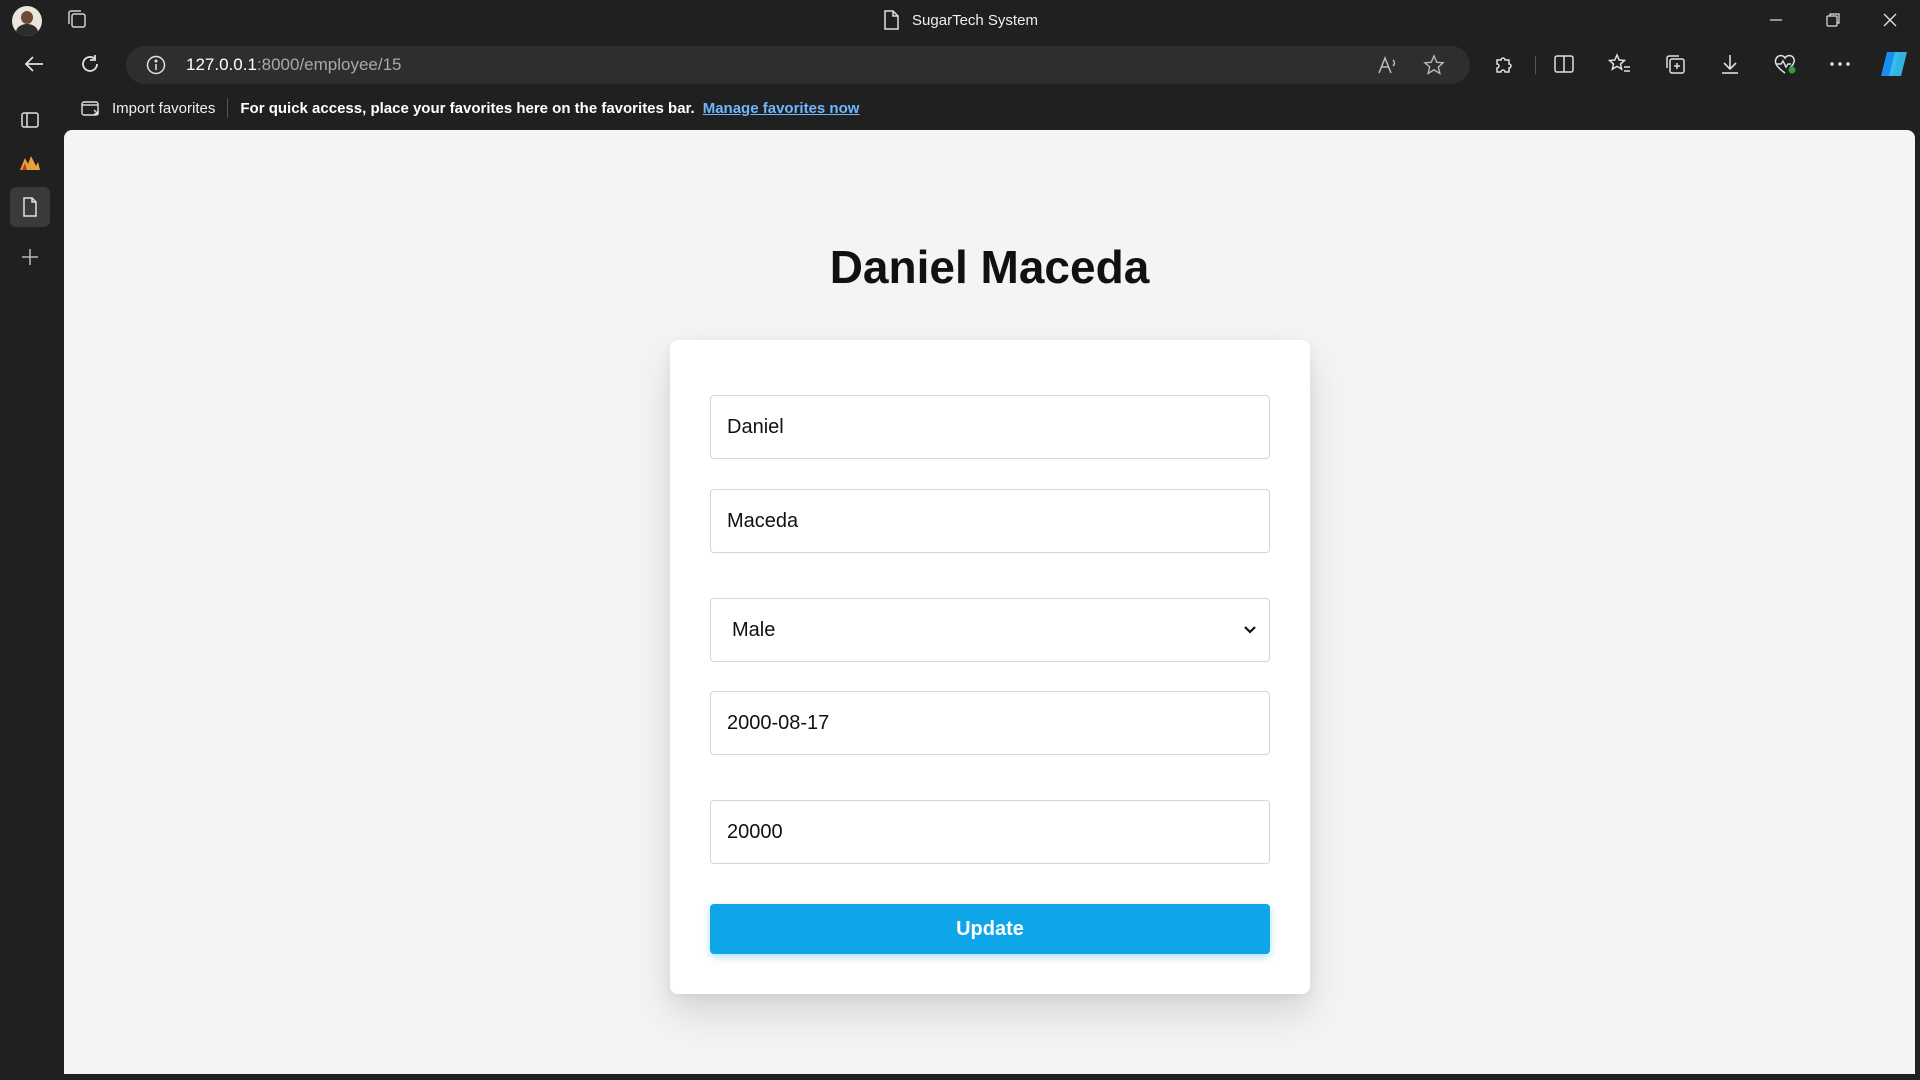  I want to click on page-title: Daniel Maceda, so click(989, 267).